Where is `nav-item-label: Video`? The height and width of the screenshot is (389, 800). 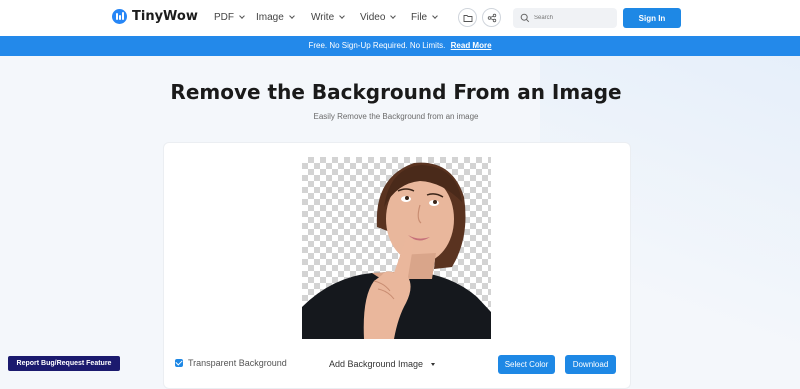
nav-item-label: Video is located at coordinates (373, 17).